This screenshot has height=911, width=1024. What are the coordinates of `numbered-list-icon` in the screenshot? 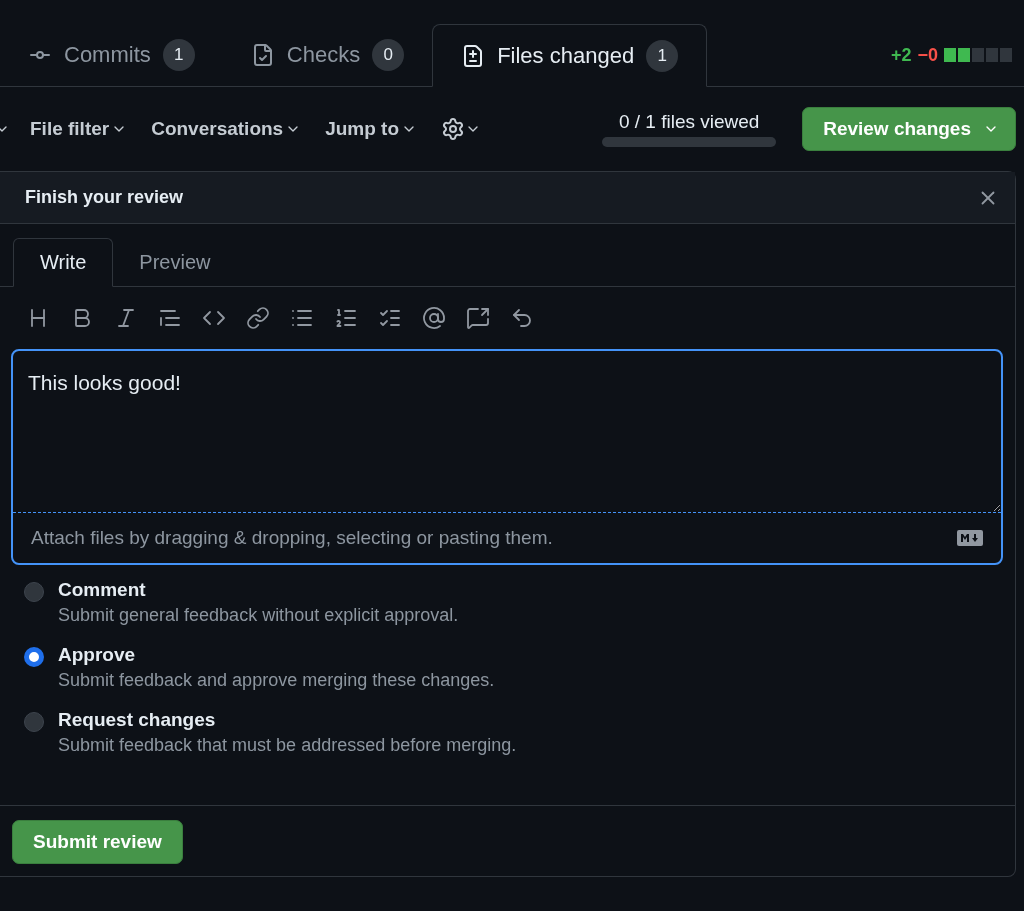 It's located at (346, 318).